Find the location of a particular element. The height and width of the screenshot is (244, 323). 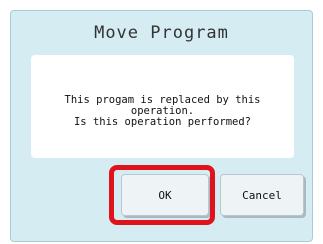

ok-button-label: OK is located at coordinates (165, 195).